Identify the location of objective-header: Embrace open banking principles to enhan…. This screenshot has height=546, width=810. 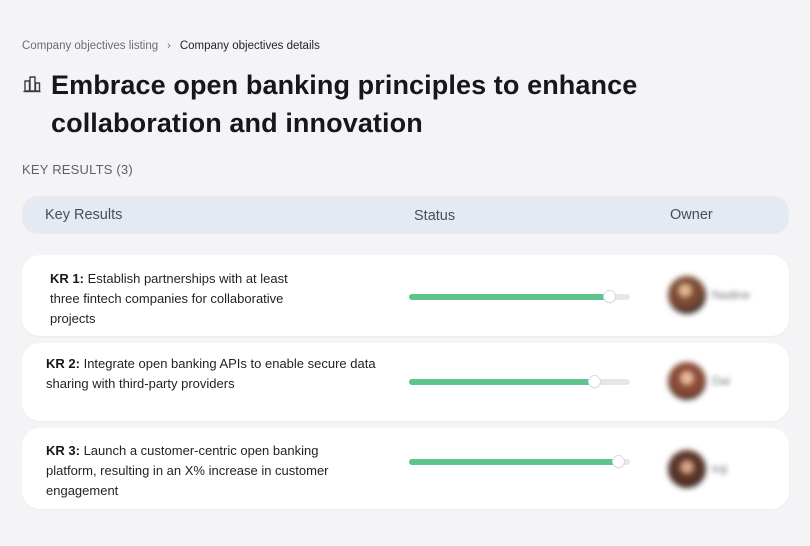
(342, 104).